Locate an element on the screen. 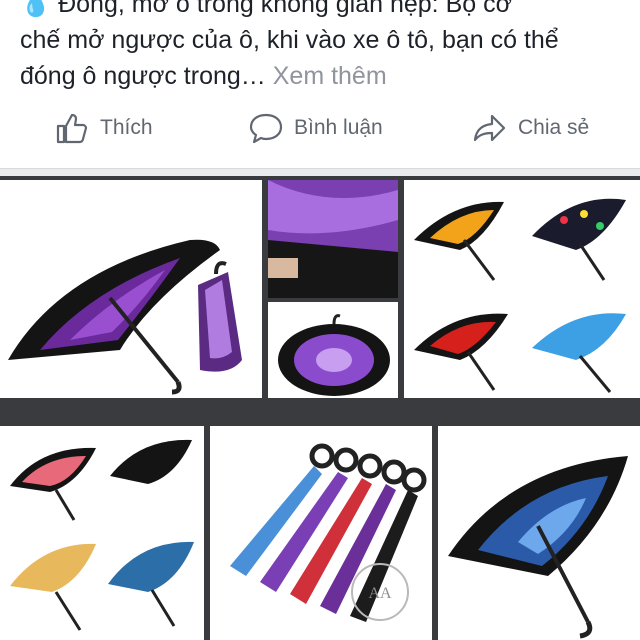 The image size is (640, 640). purple-umbrella-illustration is located at coordinates (125, 317).